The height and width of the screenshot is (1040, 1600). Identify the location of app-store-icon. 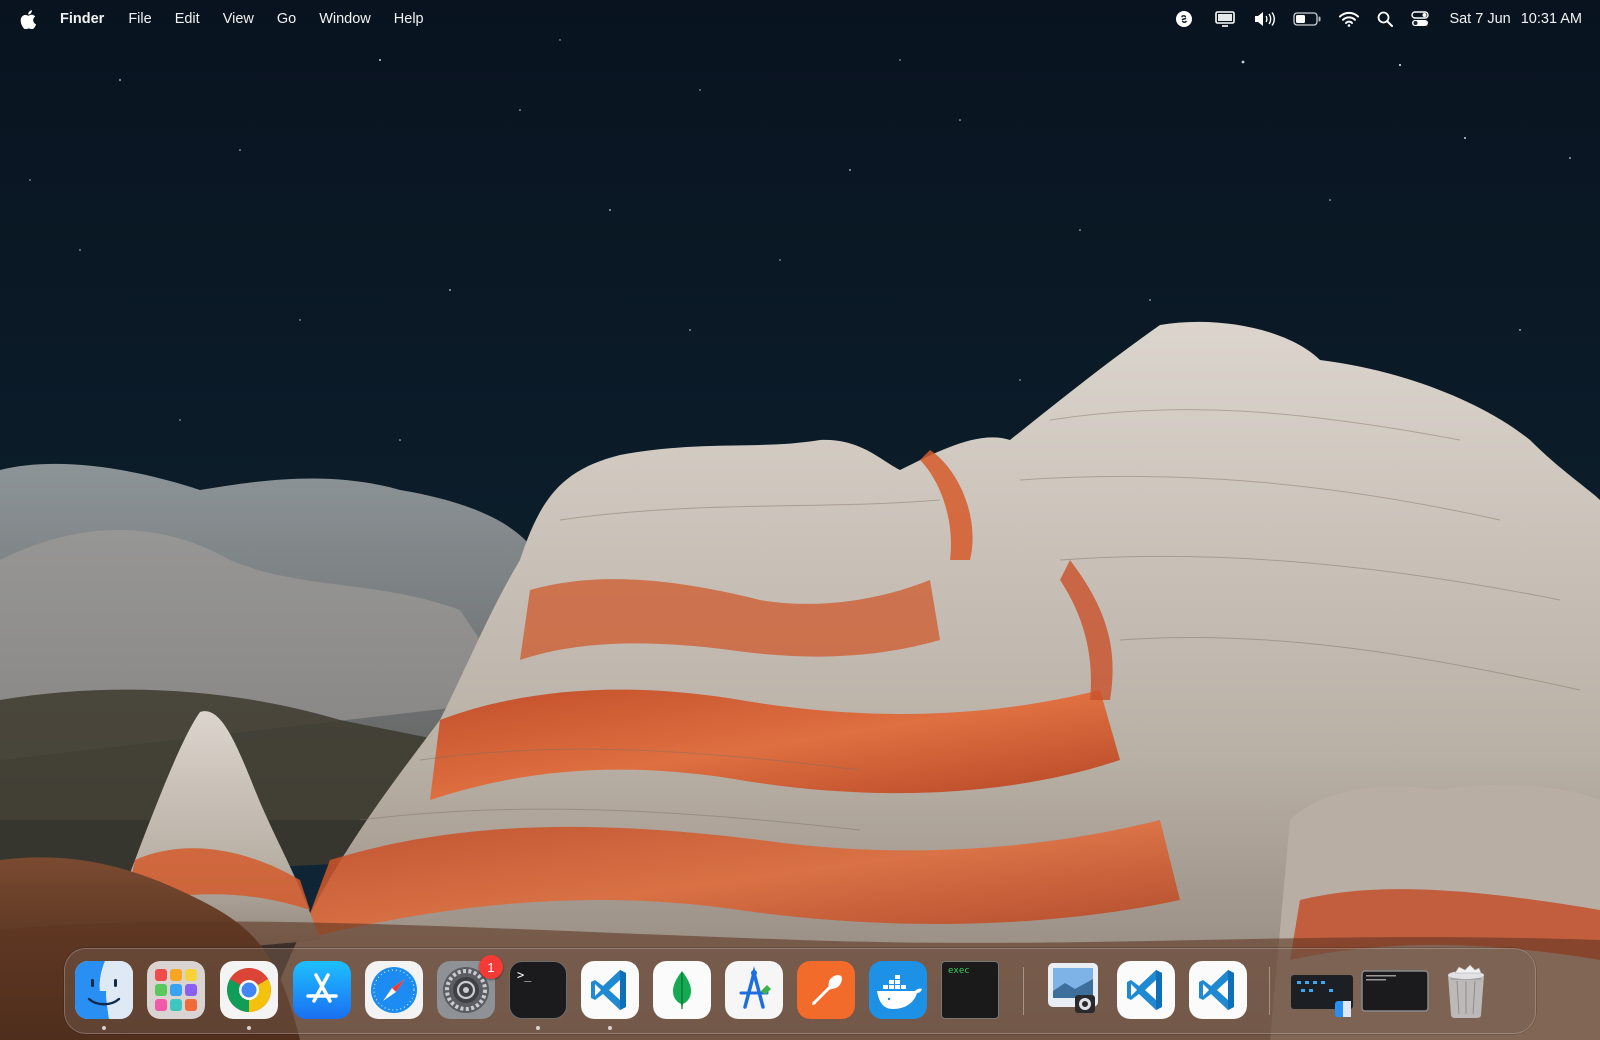
(322, 990).